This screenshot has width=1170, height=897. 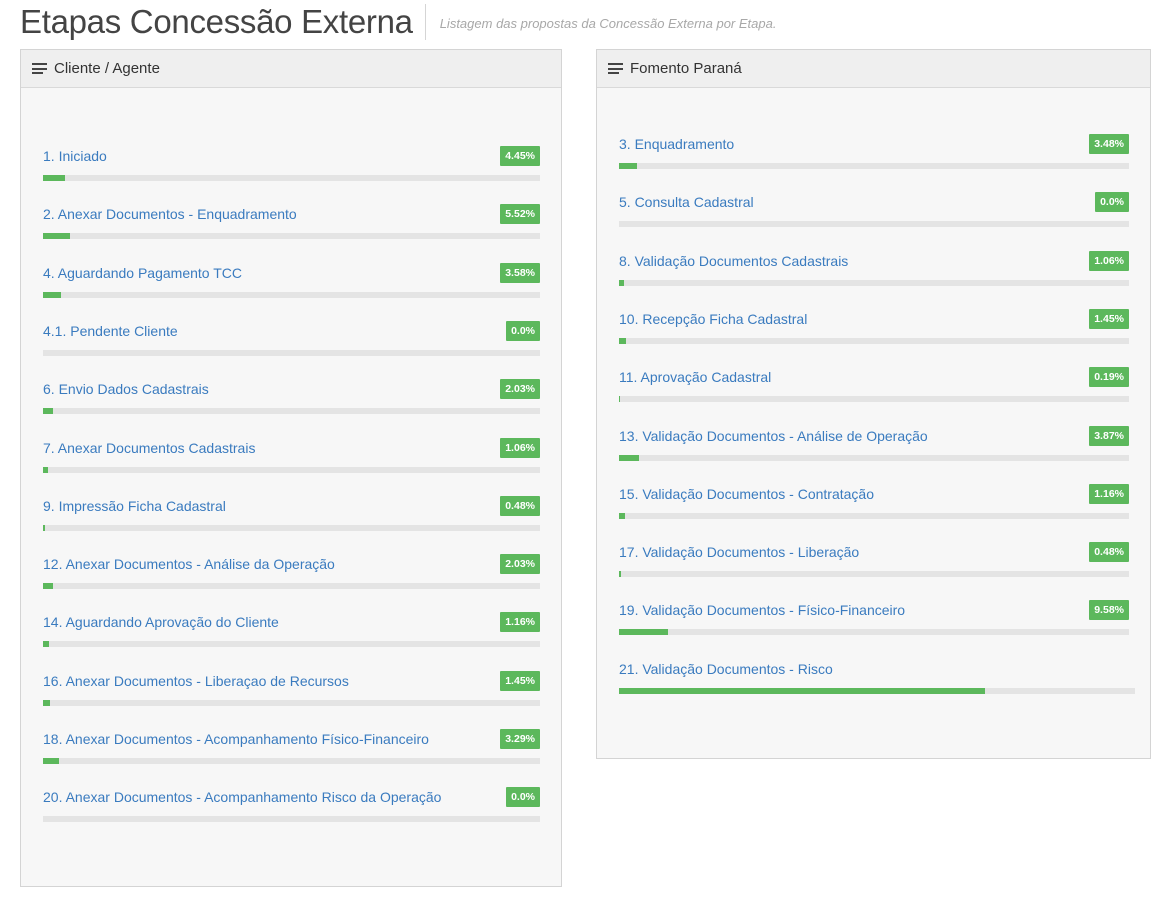 I want to click on stage-link: 9. Impressão Ficha Cadastral, so click(x=134, y=506).